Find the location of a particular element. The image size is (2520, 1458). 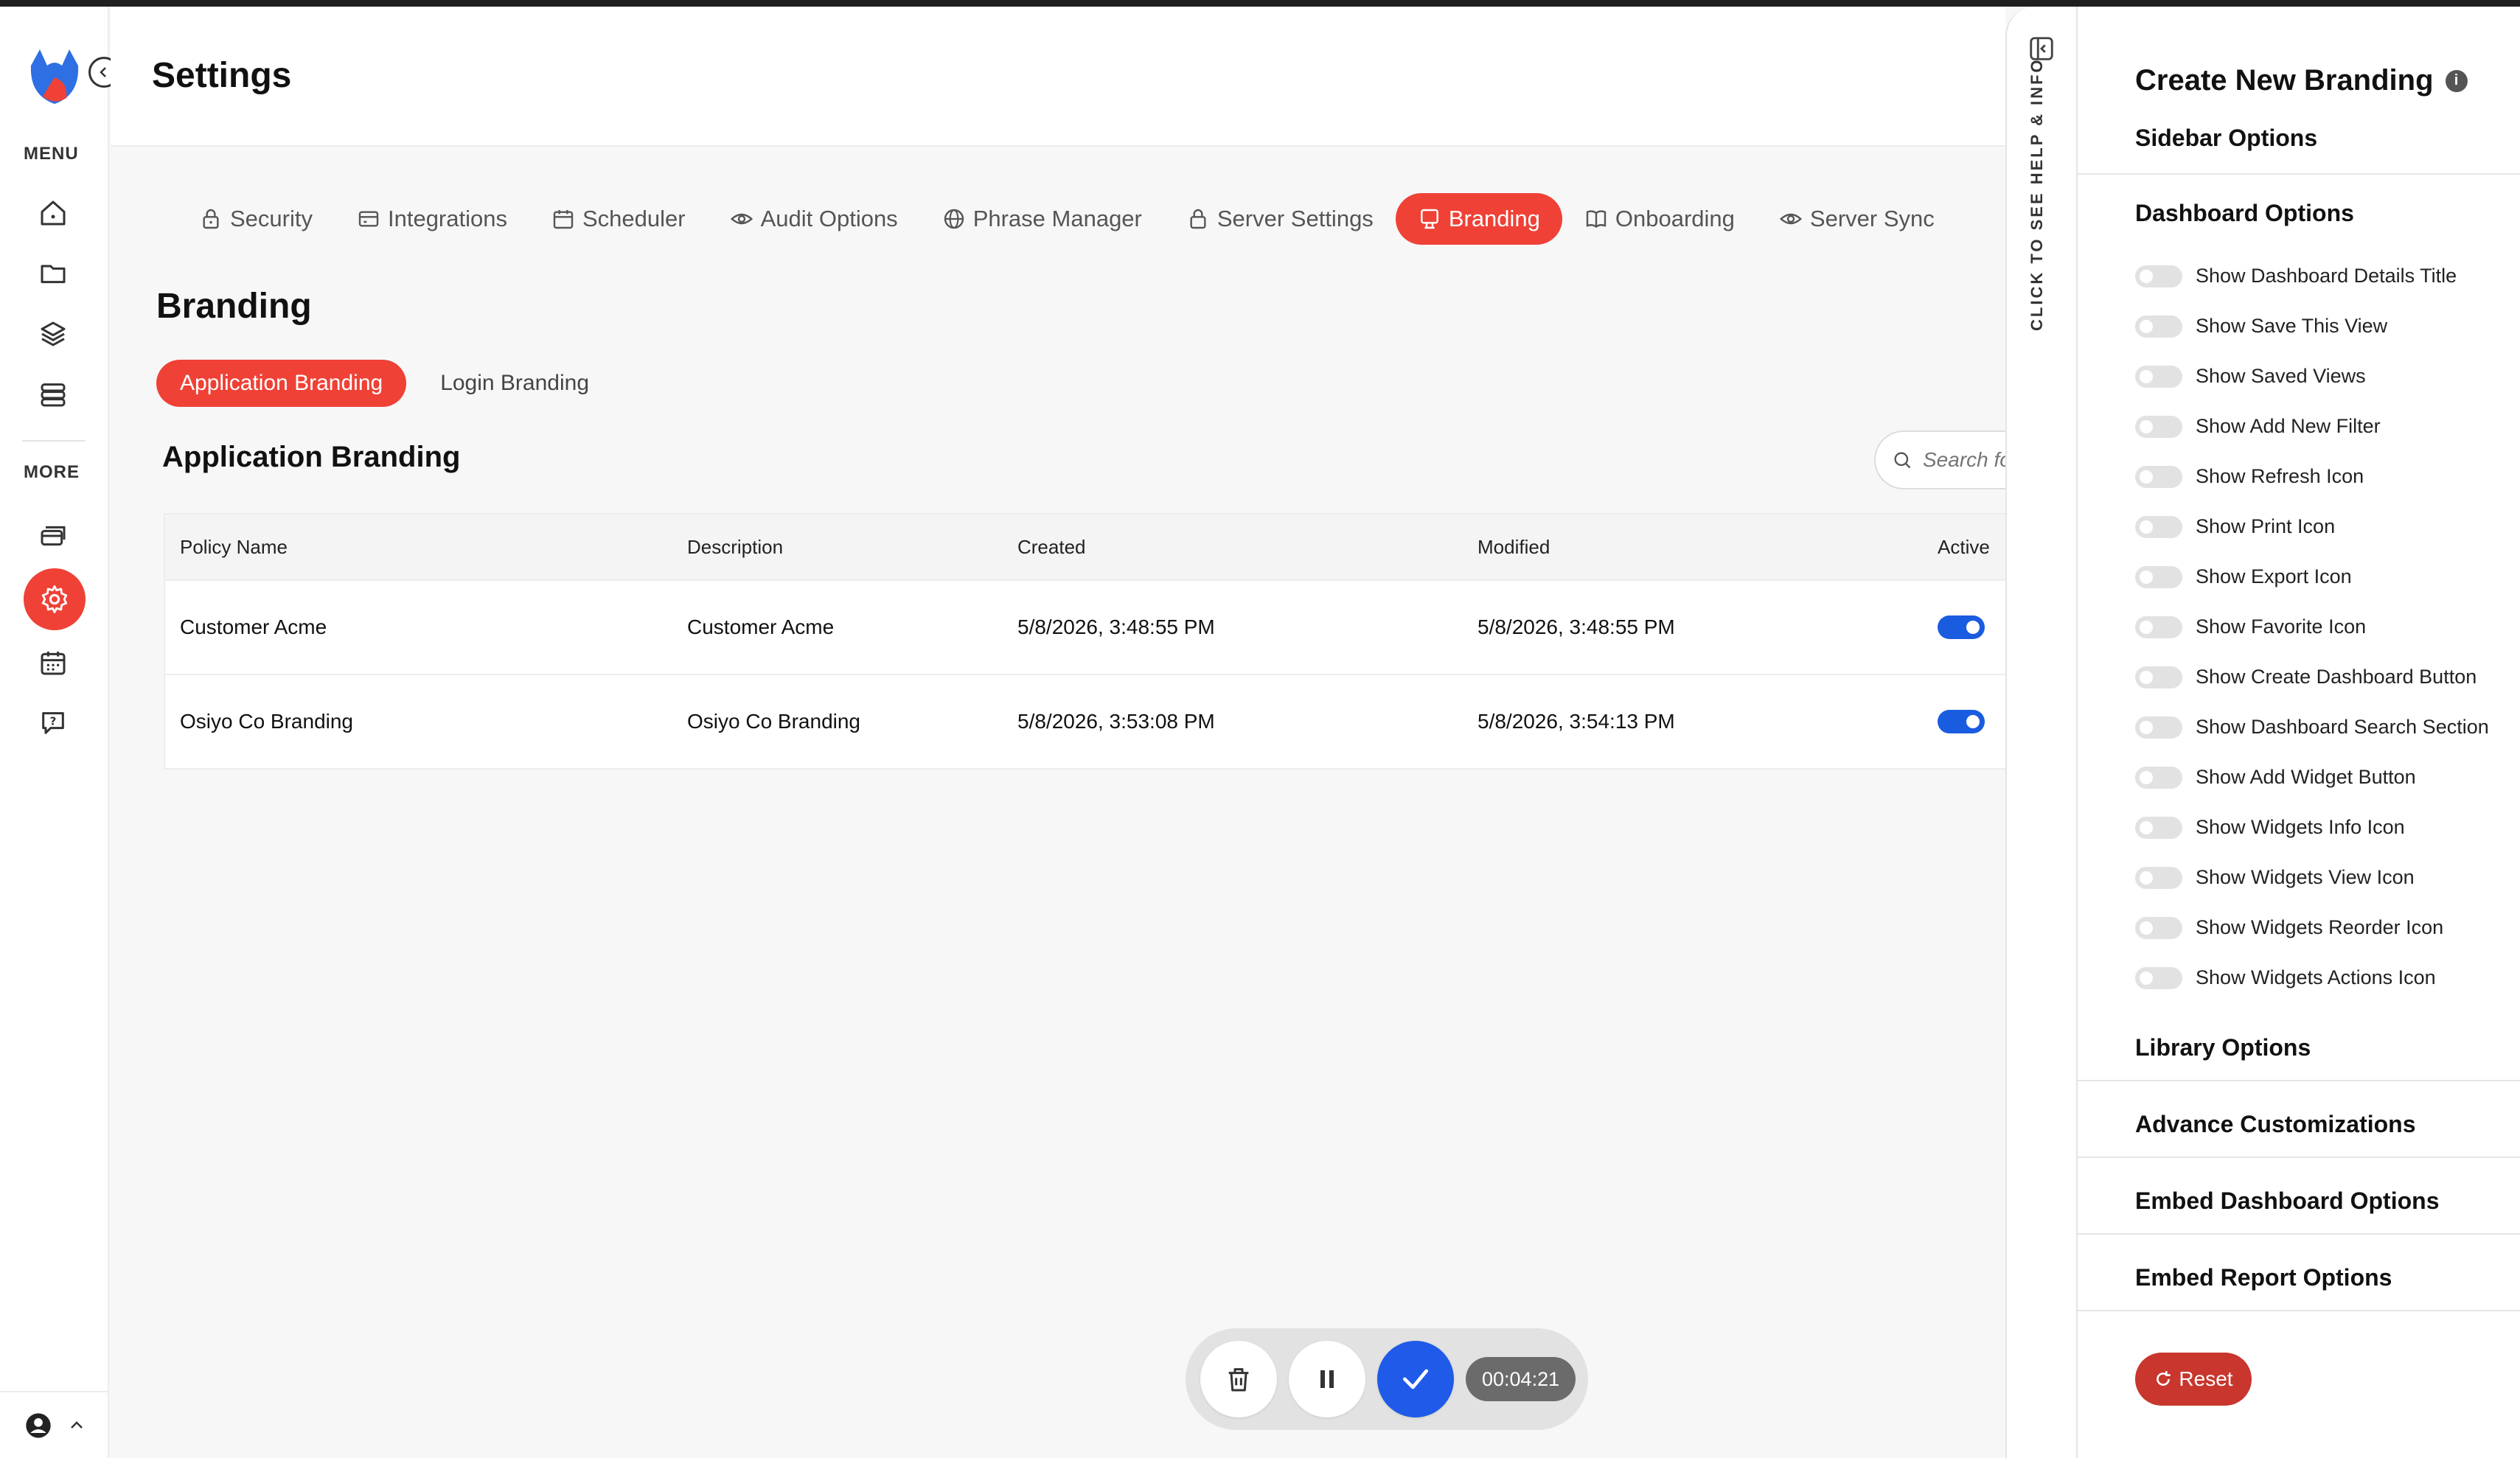

reset-button: Reset is located at coordinates (2193, 1379).